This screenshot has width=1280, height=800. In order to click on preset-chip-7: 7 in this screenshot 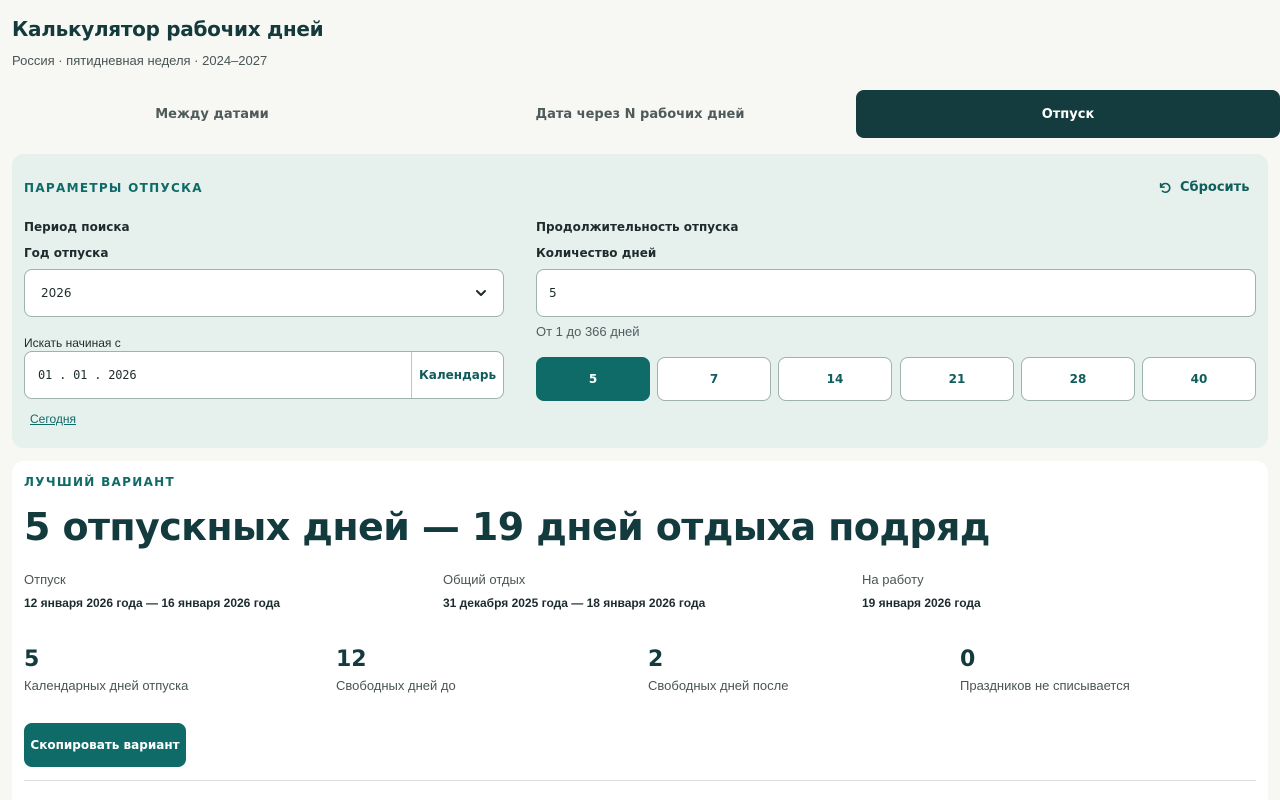, I will do `click(714, 379)`.